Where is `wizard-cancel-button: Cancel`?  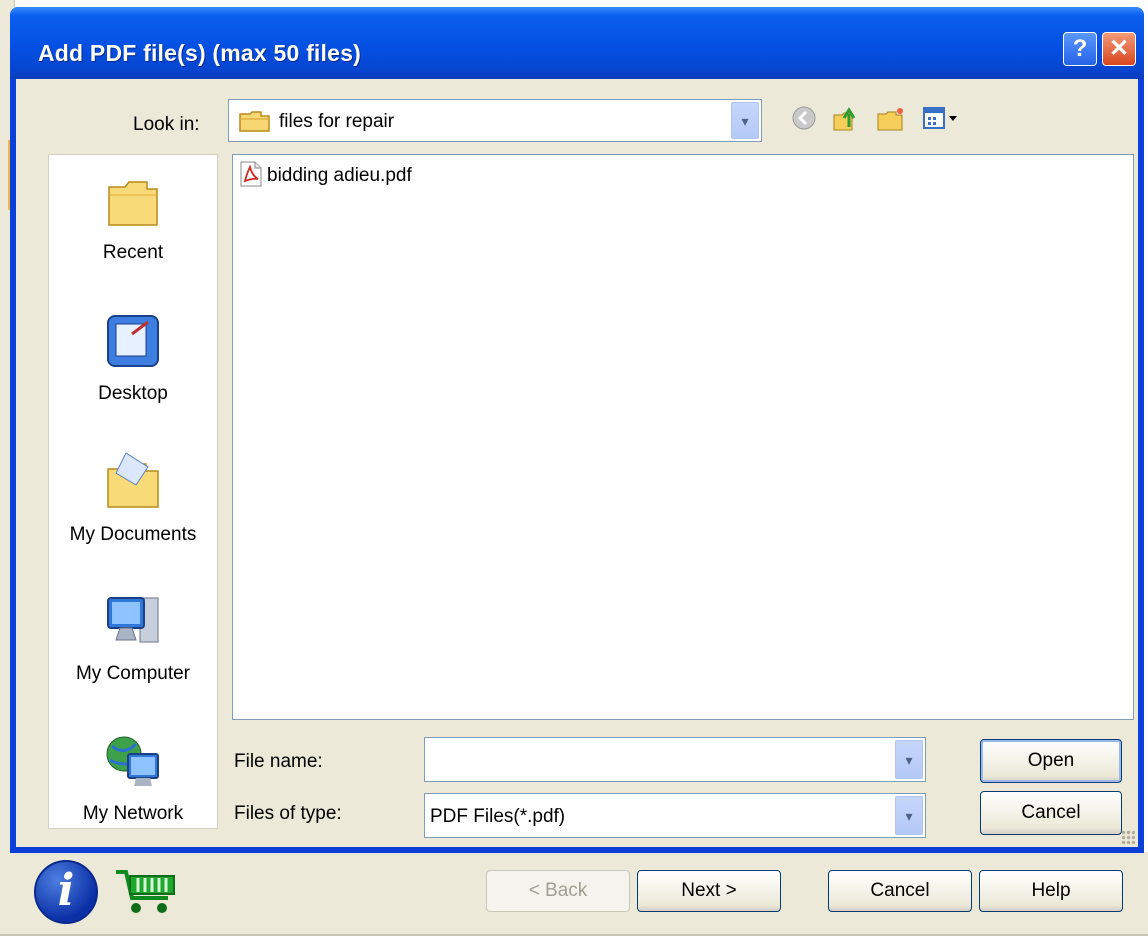
wizard-cancel-button: Cancel is located at coordinates (900, 891).